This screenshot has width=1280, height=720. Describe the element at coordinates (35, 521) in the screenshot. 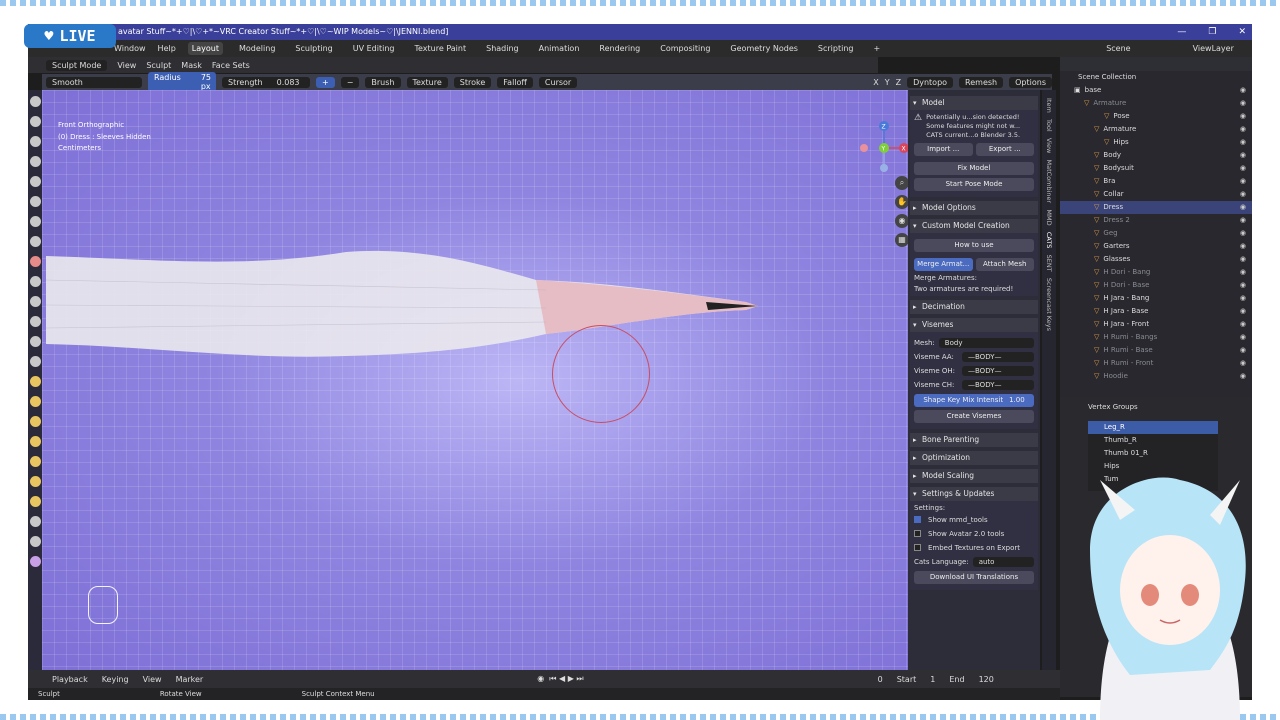

I see `mask-brush-icon` at that location.